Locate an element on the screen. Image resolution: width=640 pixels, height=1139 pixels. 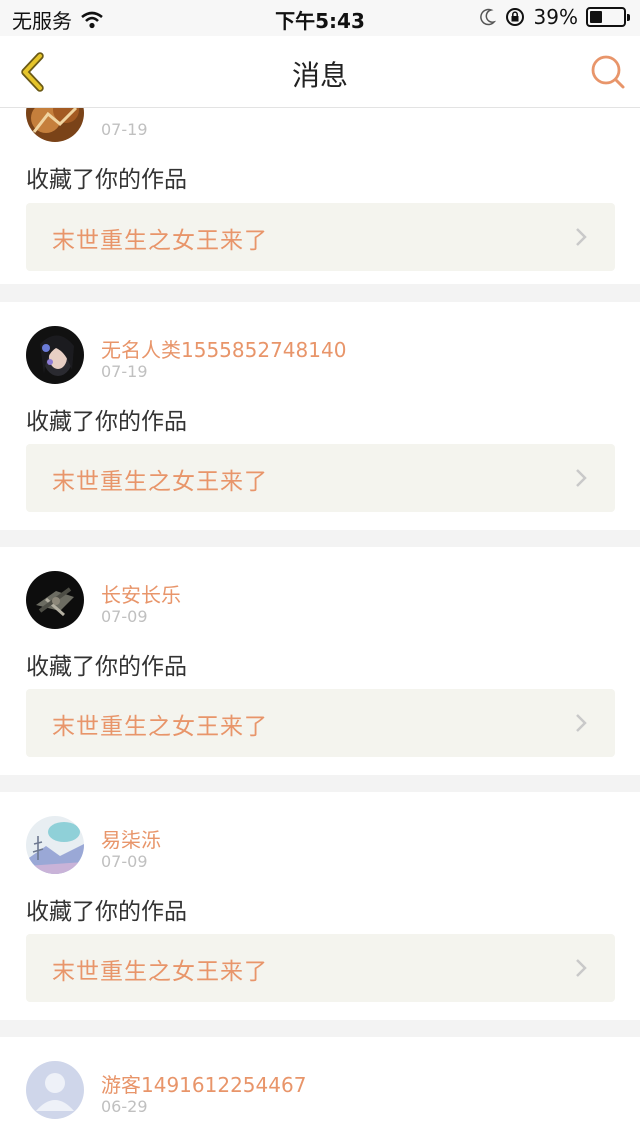
battery-level is located at coordinates (596, 17).